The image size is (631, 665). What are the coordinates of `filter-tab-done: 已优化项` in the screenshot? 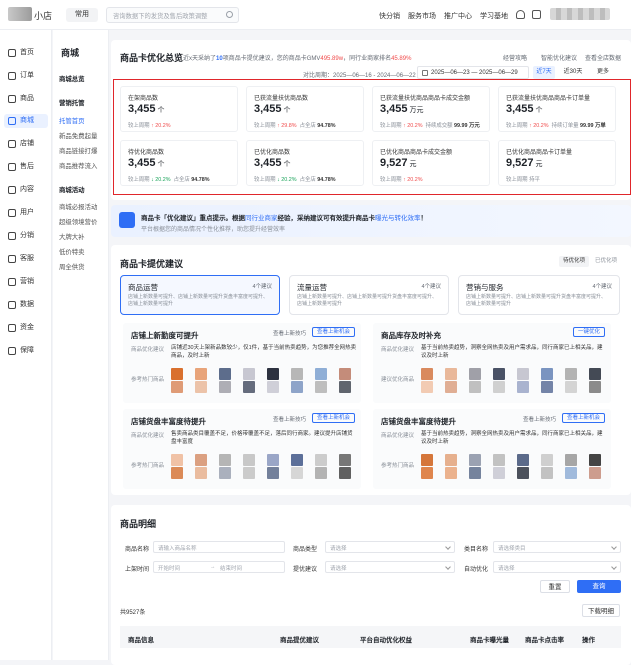 It's located at (606, 261).